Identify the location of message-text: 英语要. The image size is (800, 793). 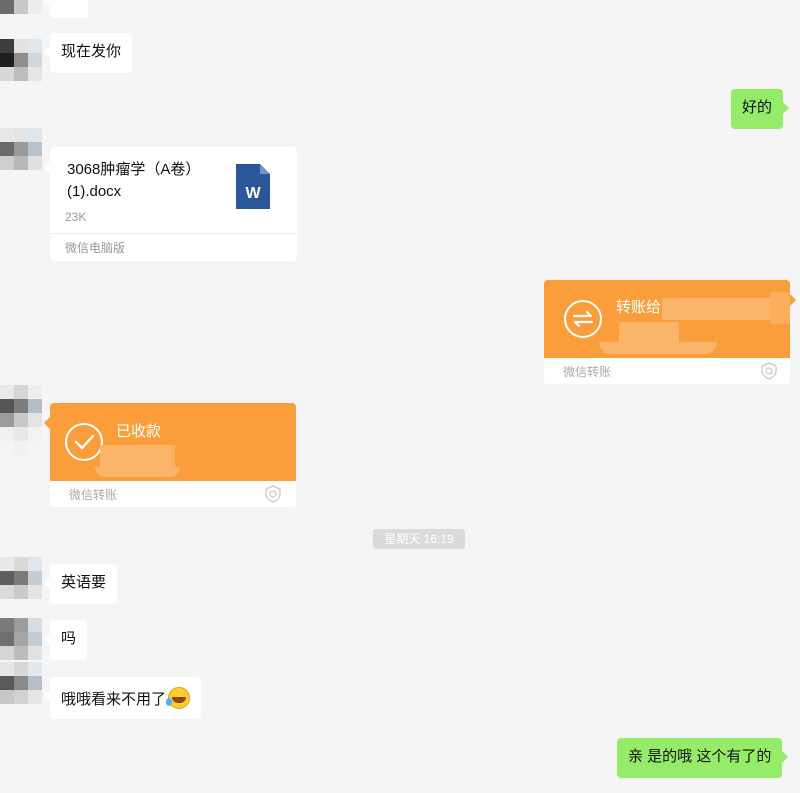
(84, 582).